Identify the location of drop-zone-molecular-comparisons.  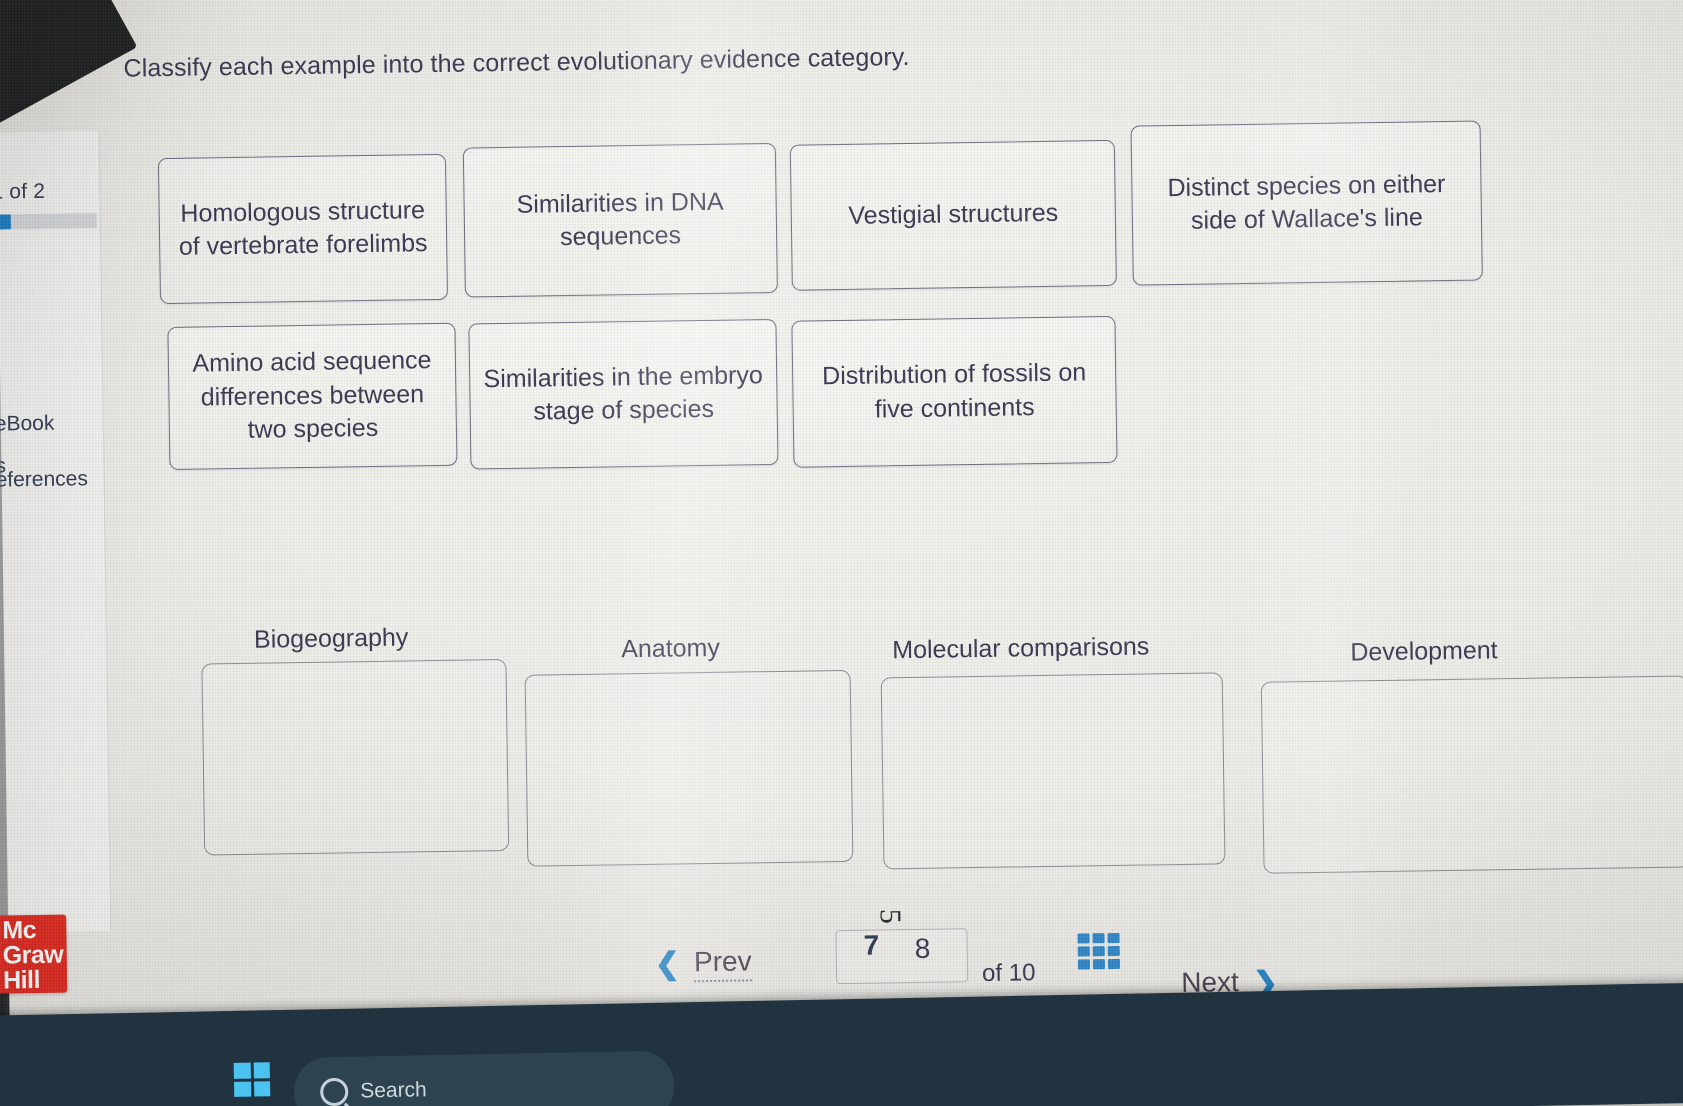
(1053, 771).